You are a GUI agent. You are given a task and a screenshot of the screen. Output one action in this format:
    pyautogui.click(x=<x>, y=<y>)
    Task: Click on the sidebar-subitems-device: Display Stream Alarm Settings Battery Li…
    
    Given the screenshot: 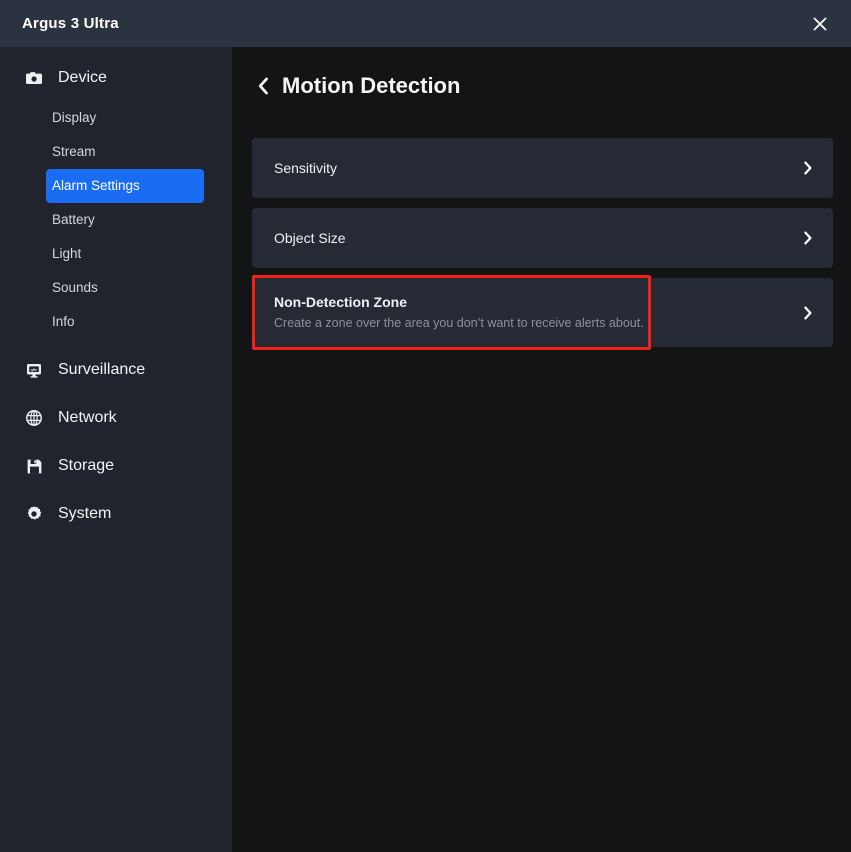 What is the action you would take?
    pyautogui.click(x=116, y=220)
    